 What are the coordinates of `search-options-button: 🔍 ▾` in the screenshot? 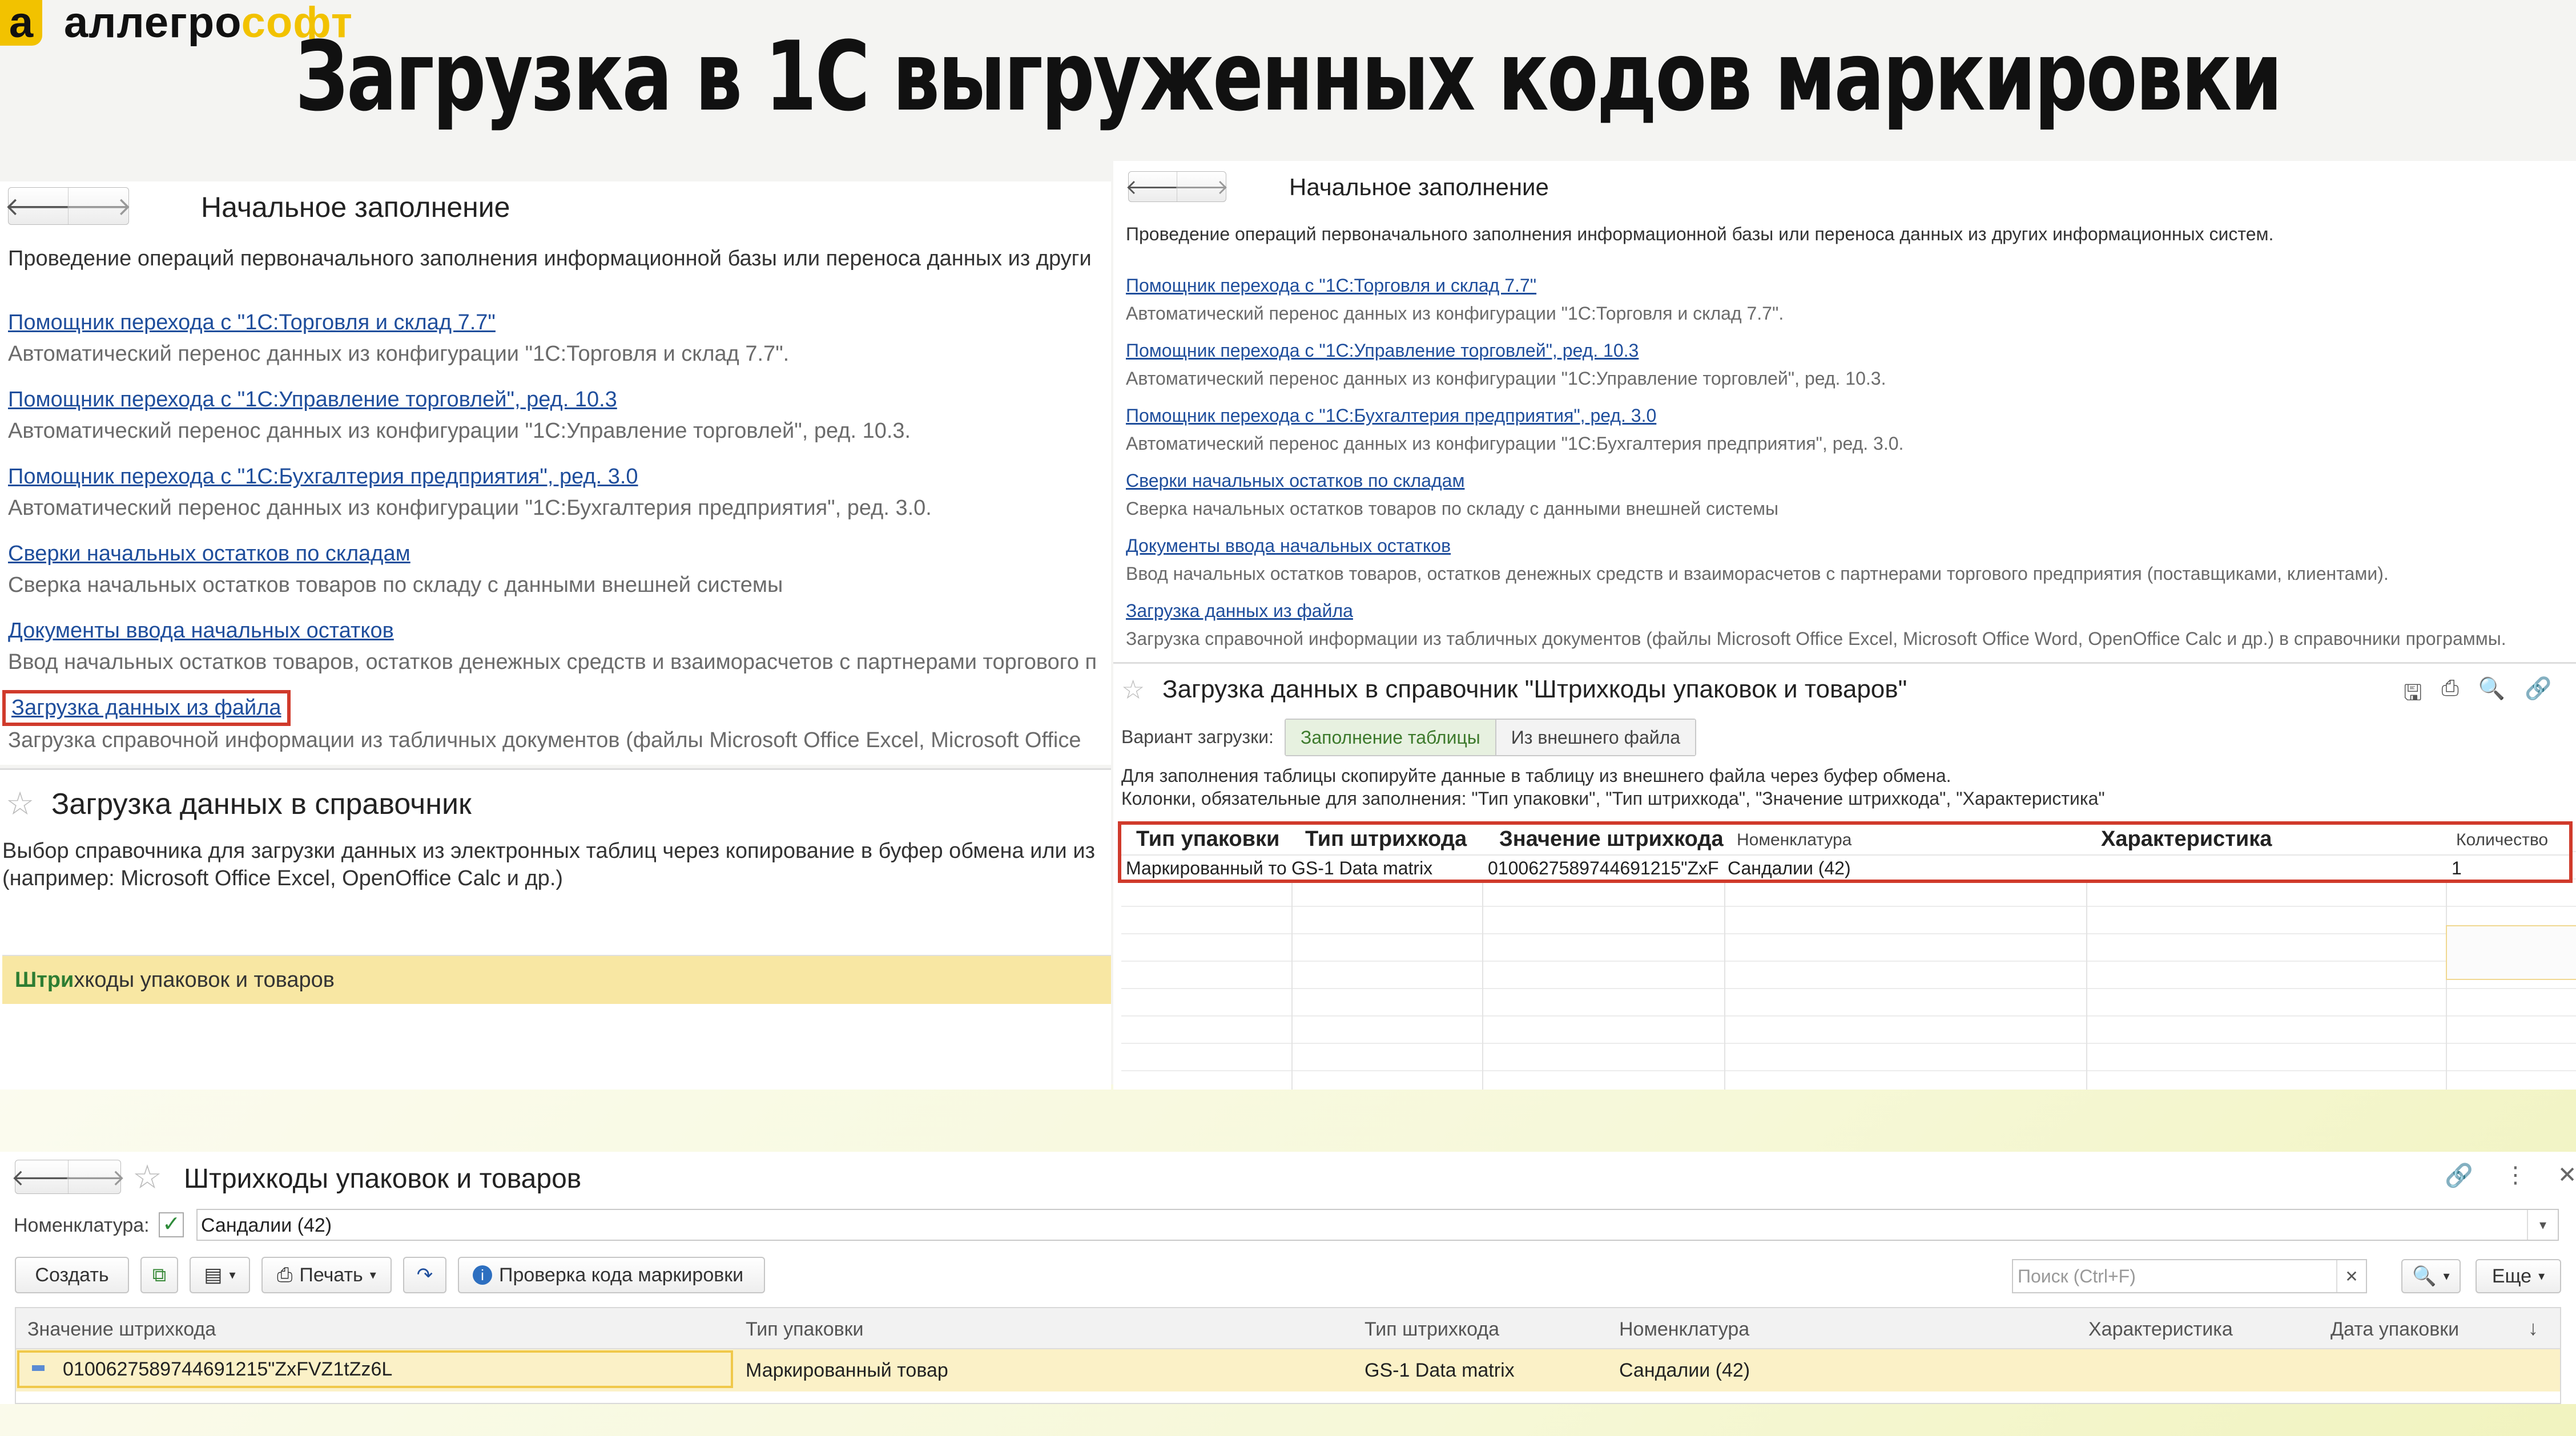 It's located at (2431, 1276).